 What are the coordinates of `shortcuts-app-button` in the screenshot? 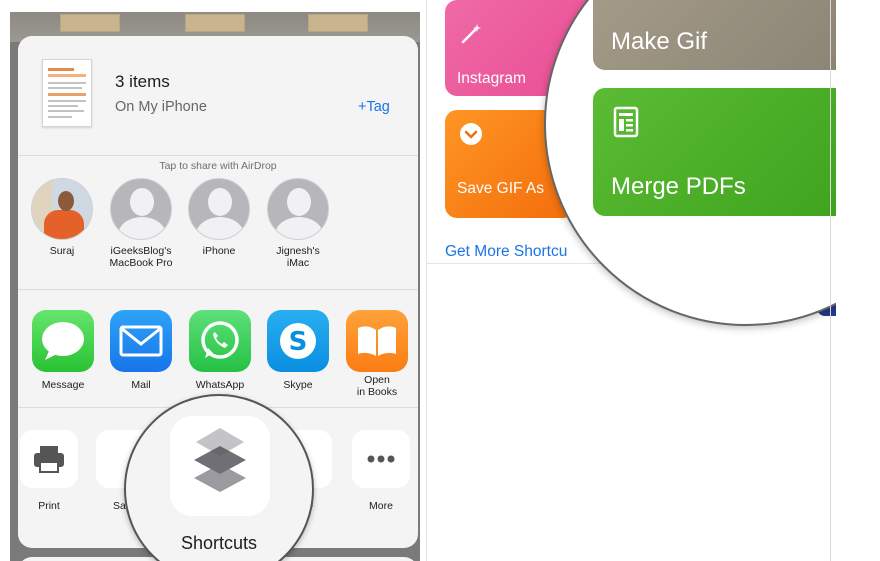 It's located at (220, 466).